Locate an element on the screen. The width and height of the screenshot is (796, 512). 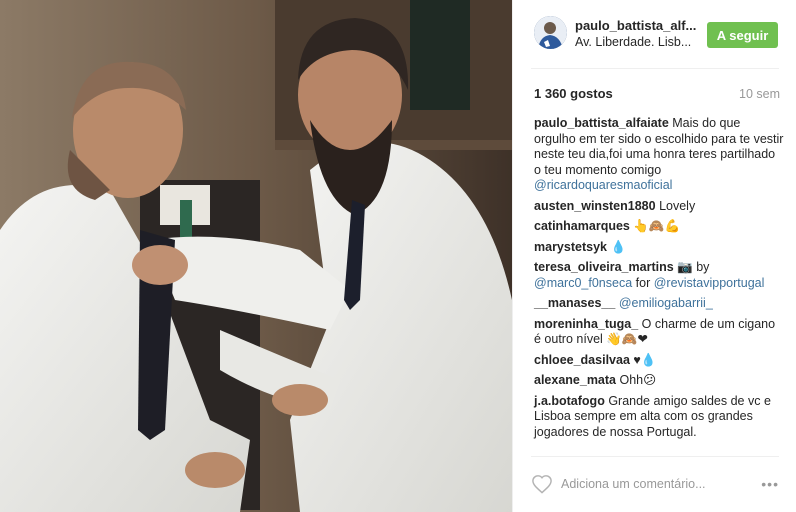
post-time: 10 sem is located at coordinates (759, 94).